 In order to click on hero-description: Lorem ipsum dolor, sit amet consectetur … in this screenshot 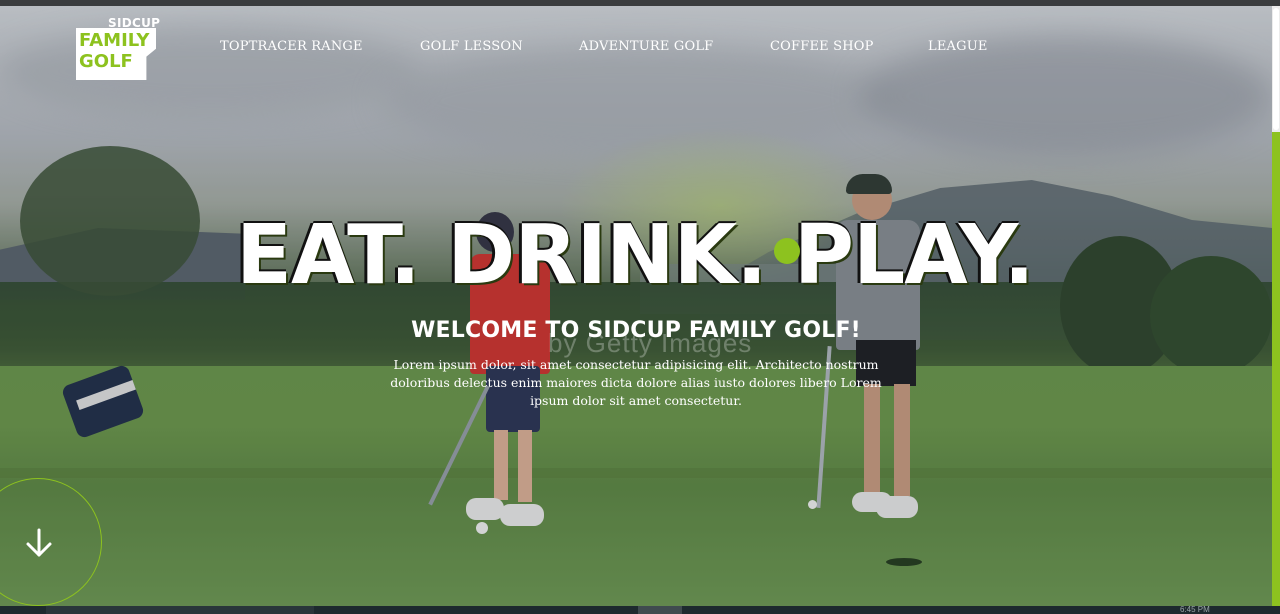, I will do `click(636, 382)`.